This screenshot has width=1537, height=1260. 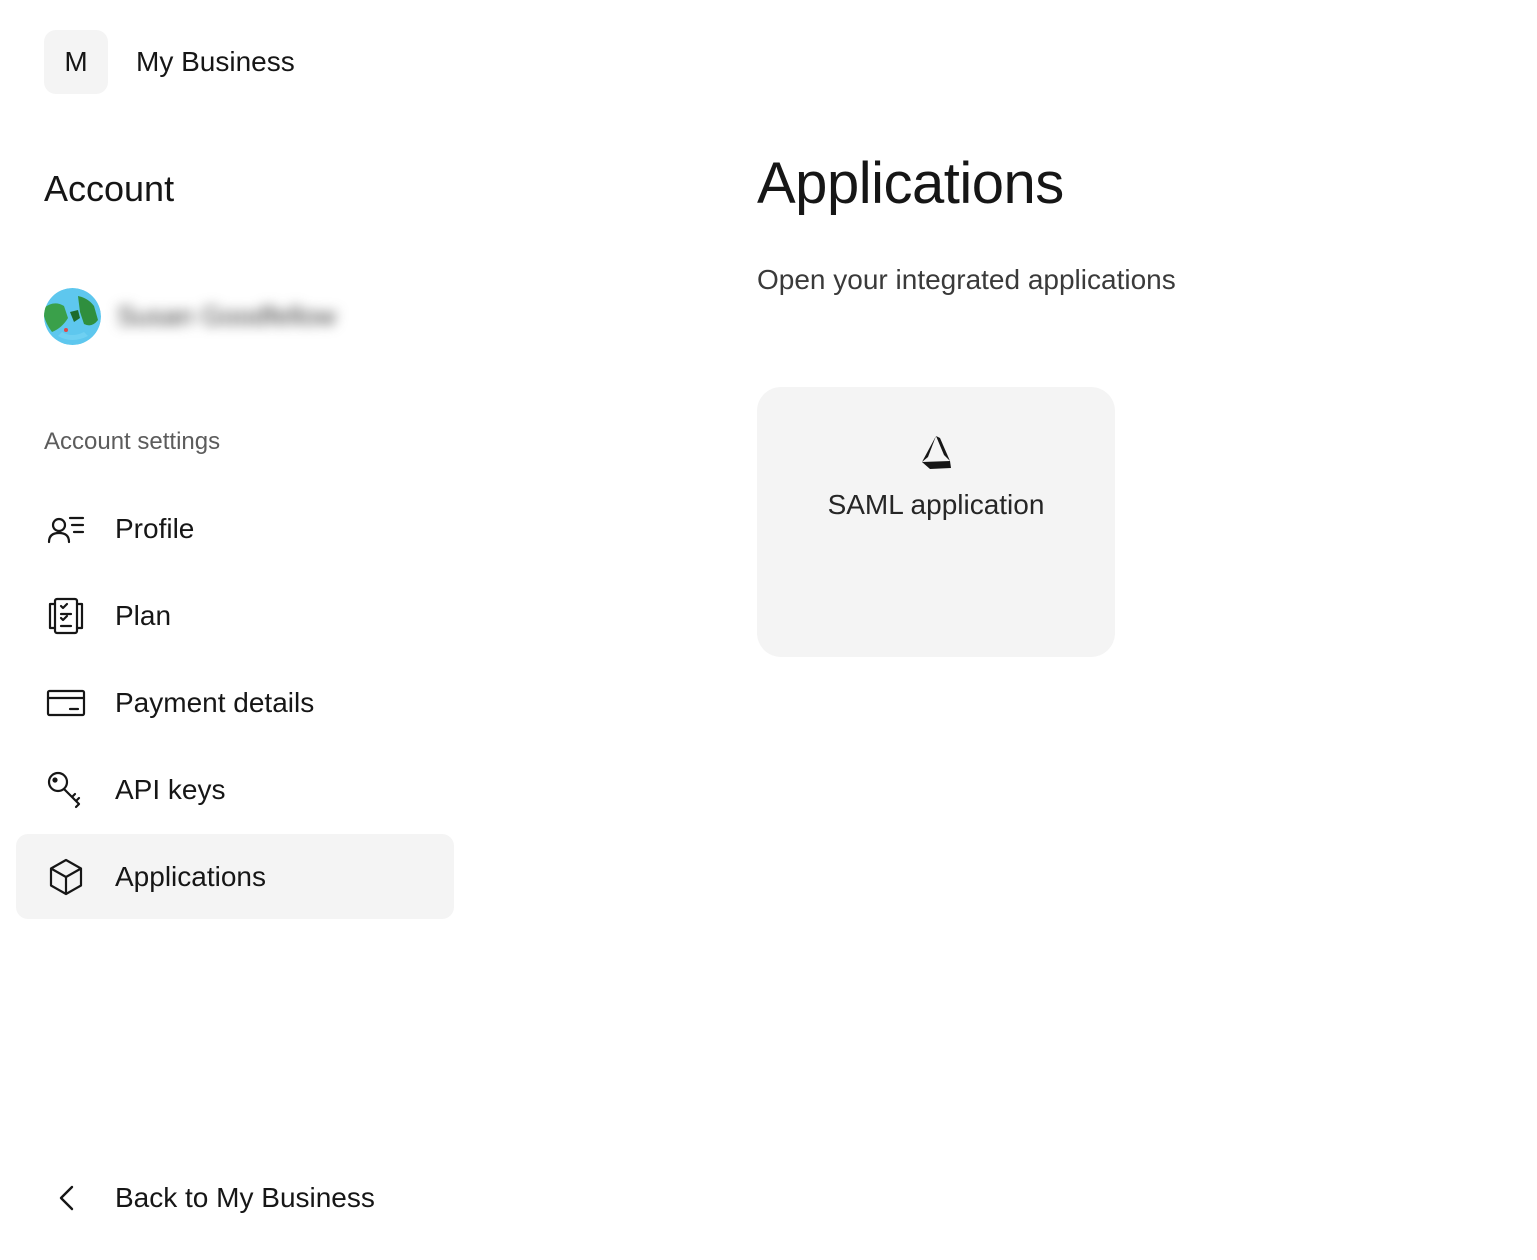 What do you see at coordinates (66, 703) in the screenshot?
I see `credit-card-icon` at bounding box center [66, 703].